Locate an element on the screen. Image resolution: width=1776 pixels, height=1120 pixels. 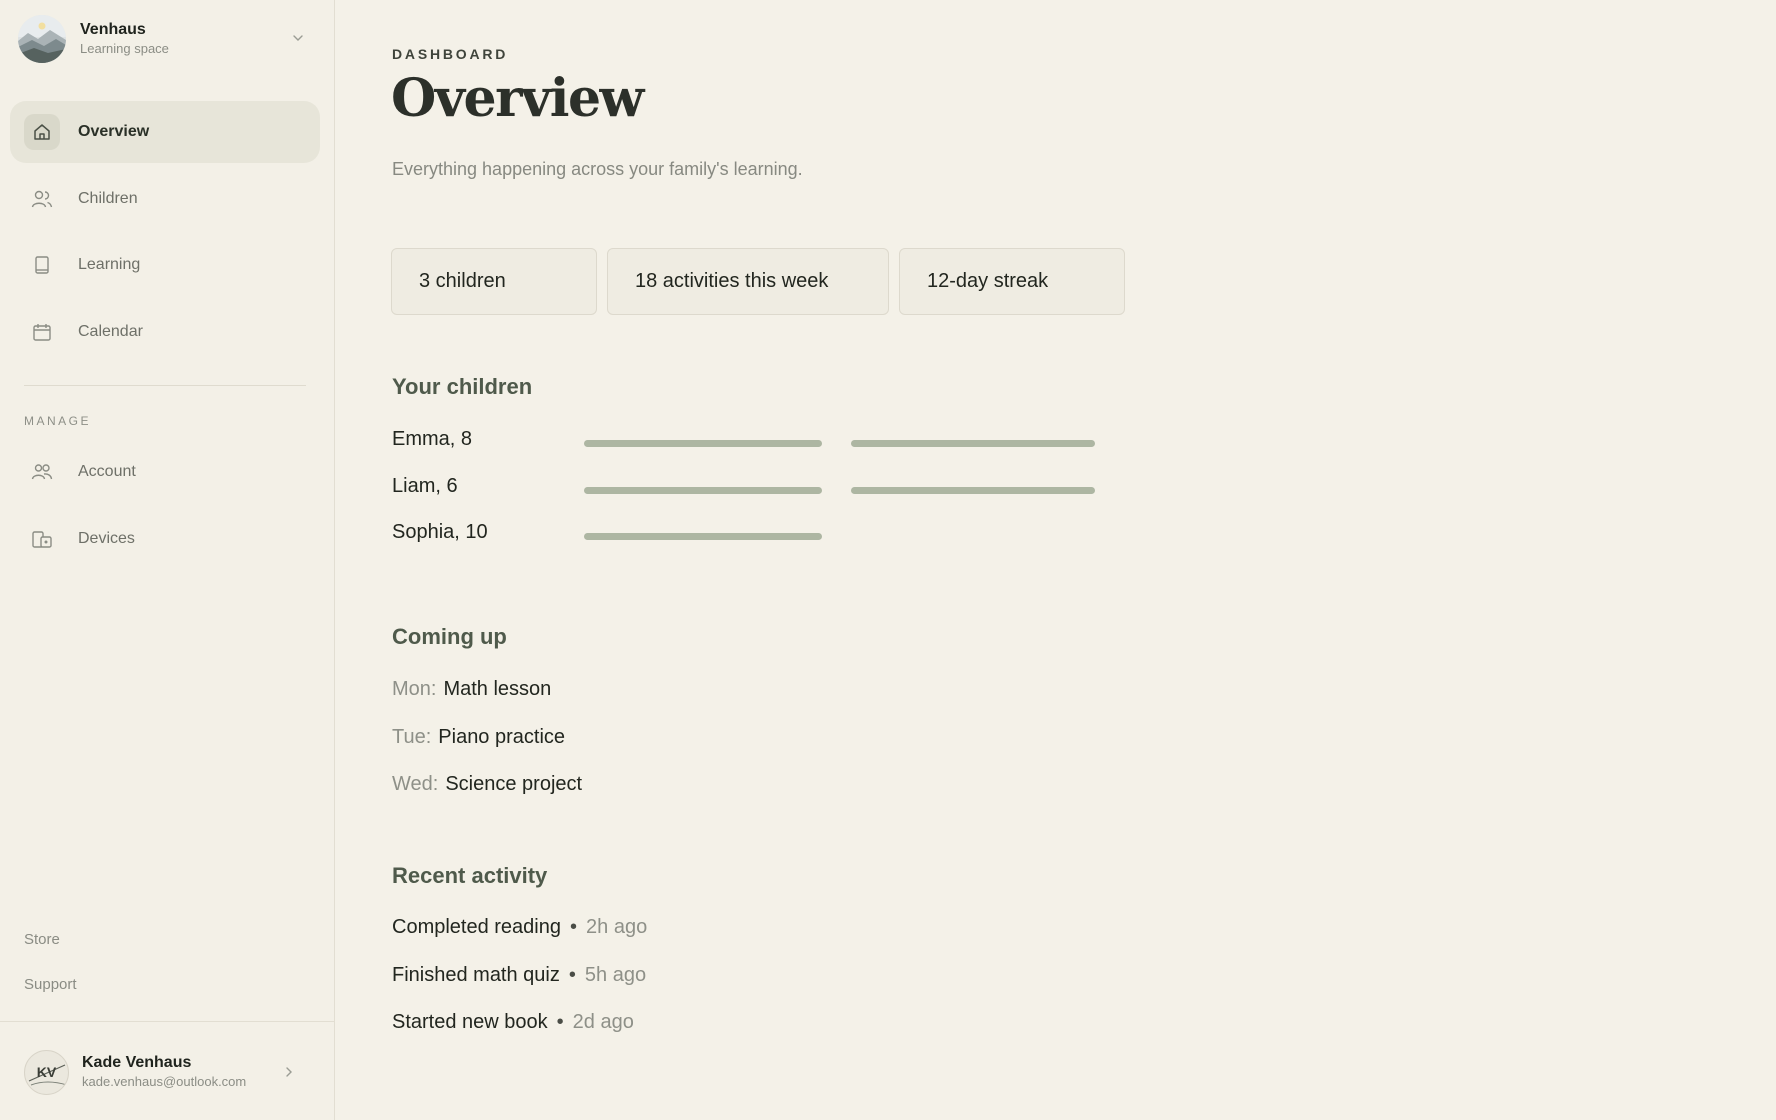
coming-up-heading: Coming up is located at coordinates (449, 636).